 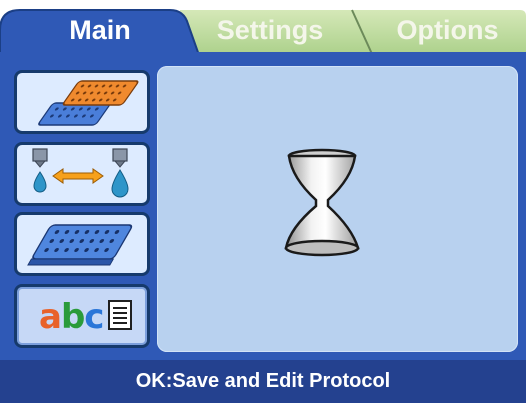 I want to click on plate-button, so click(x=82, y=244).